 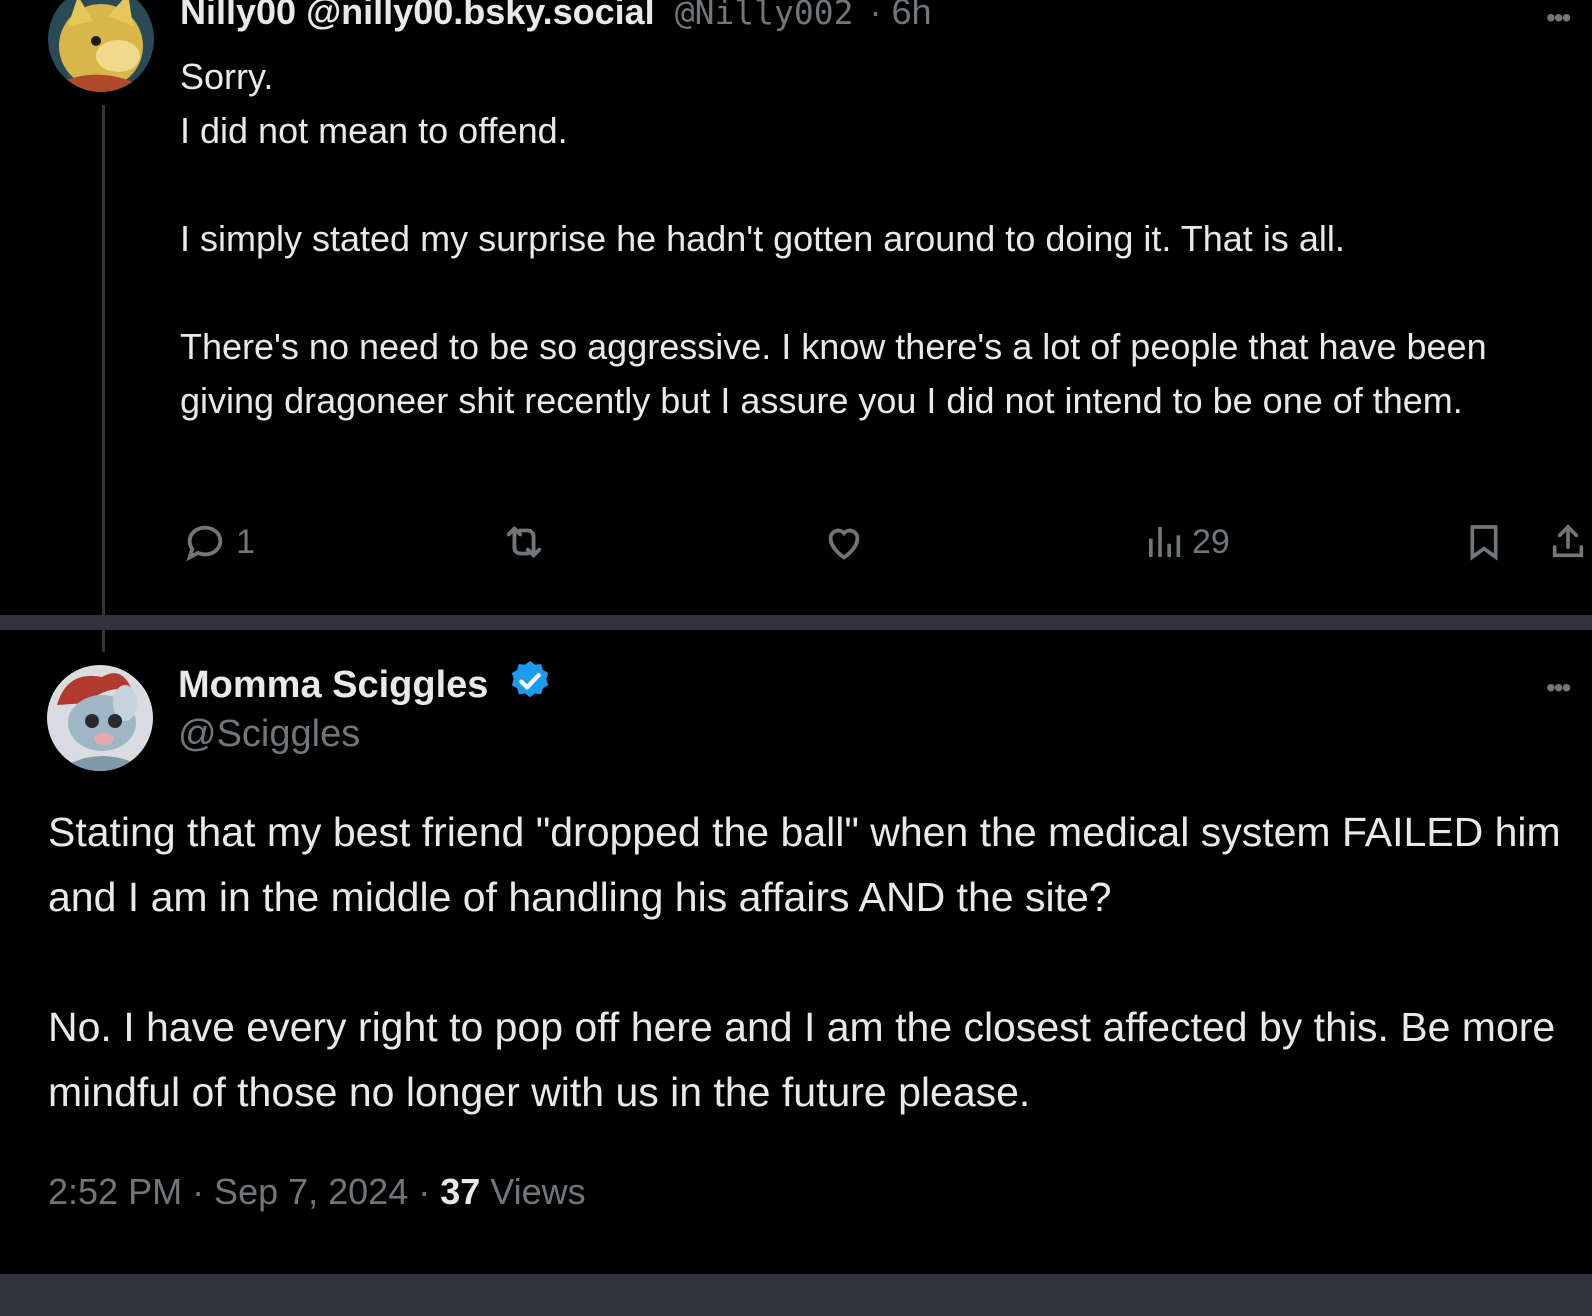 What do you see at coordinates (530, 687) in the screenshot?
I see `verified-badge-icon` at bounding box center [530, 687].